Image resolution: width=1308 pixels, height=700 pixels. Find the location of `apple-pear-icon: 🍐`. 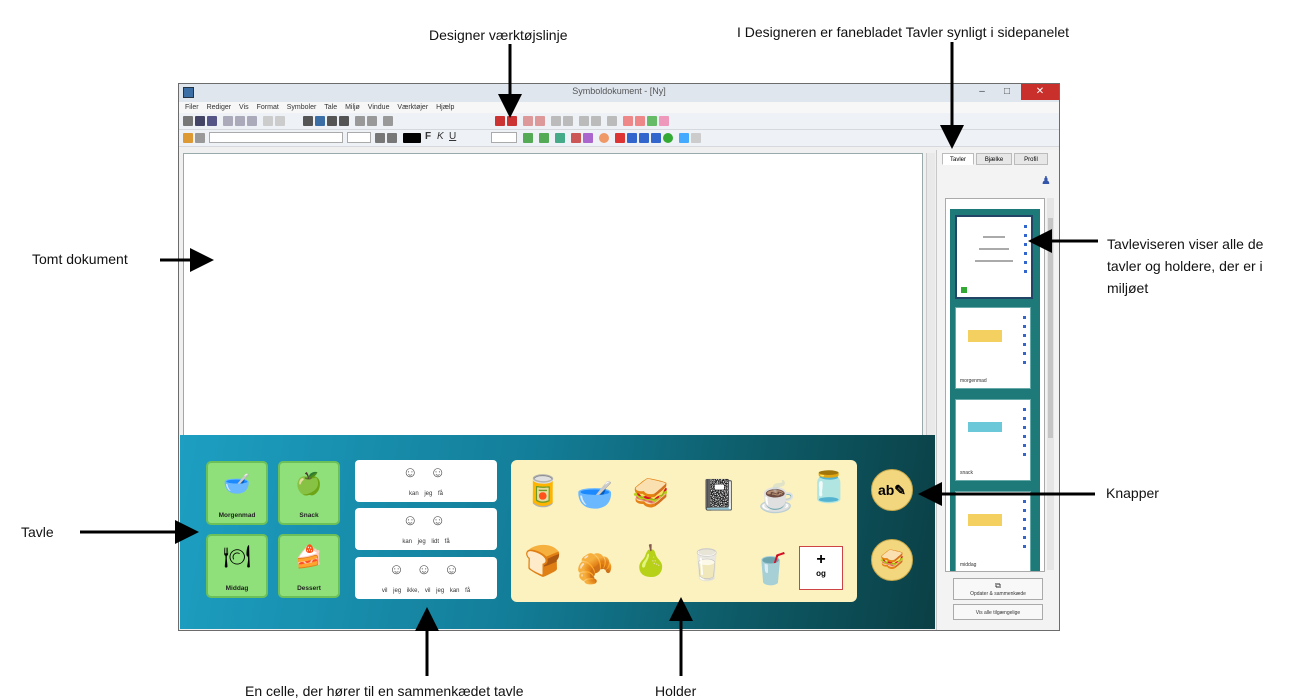

apple-pear-icon: 🍐 is located at coordinates (651, 562).